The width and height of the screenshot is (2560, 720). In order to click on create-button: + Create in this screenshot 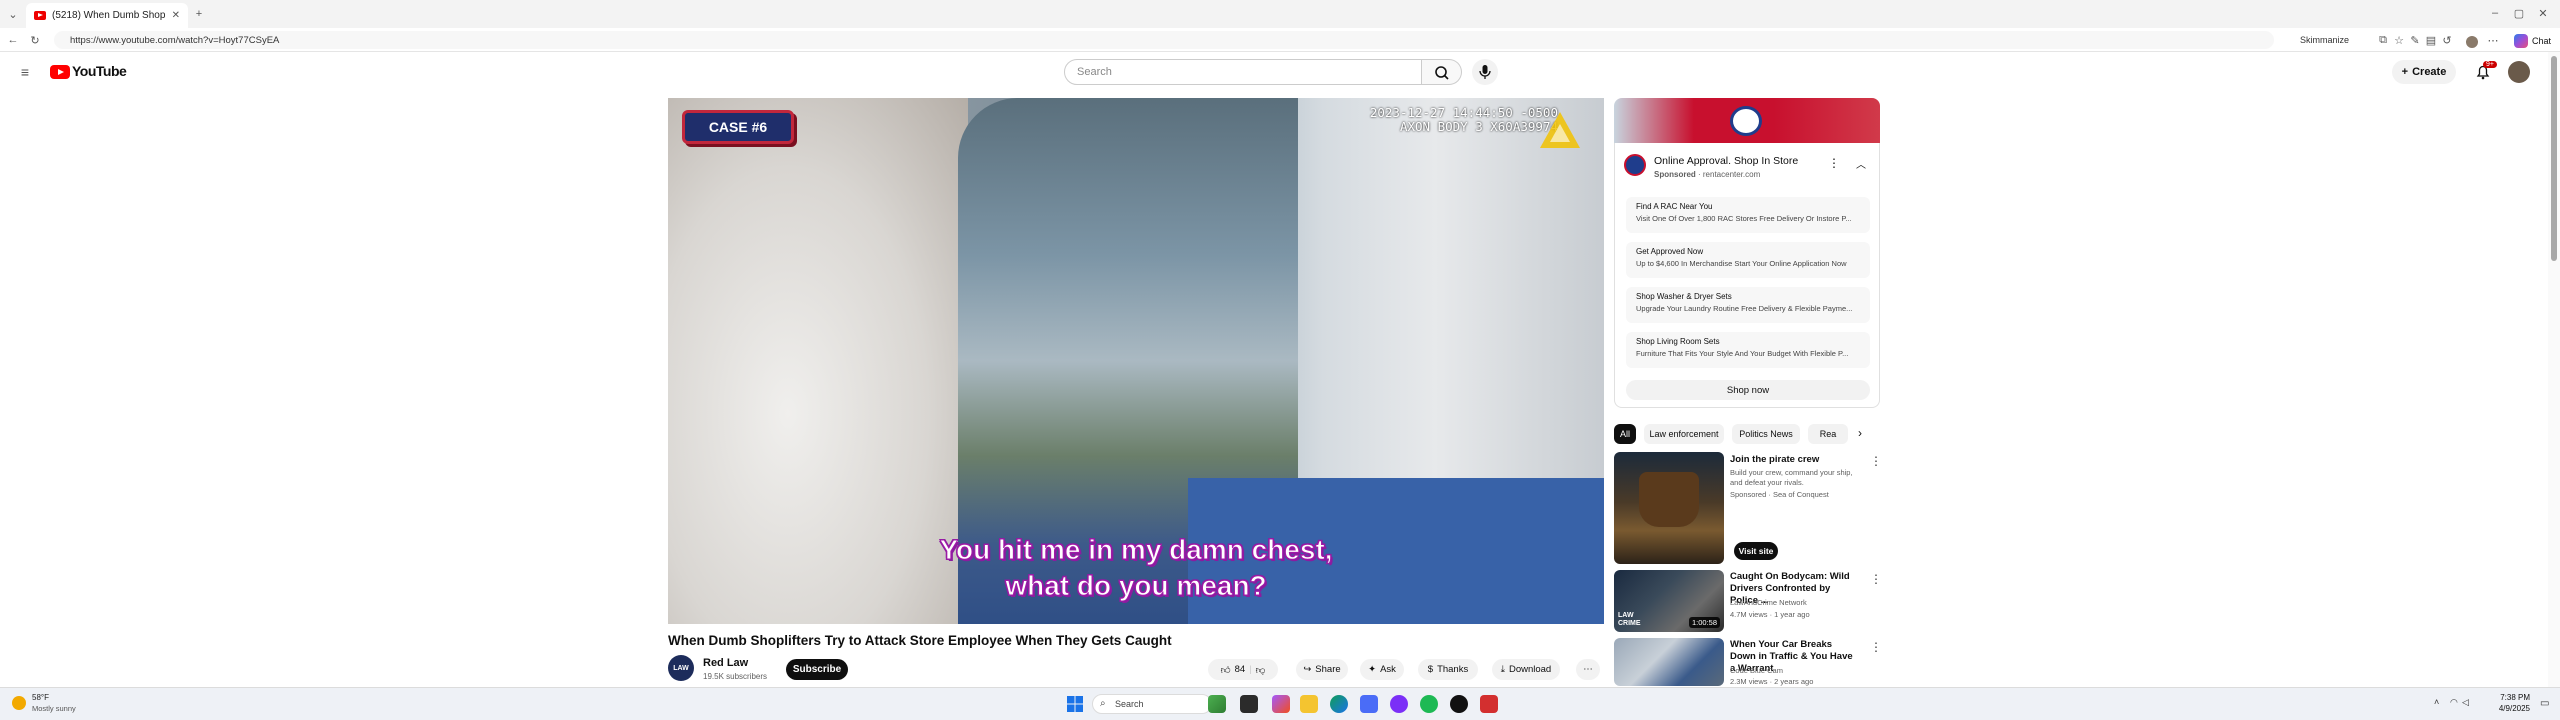, I will do `click(2424, 72)`.